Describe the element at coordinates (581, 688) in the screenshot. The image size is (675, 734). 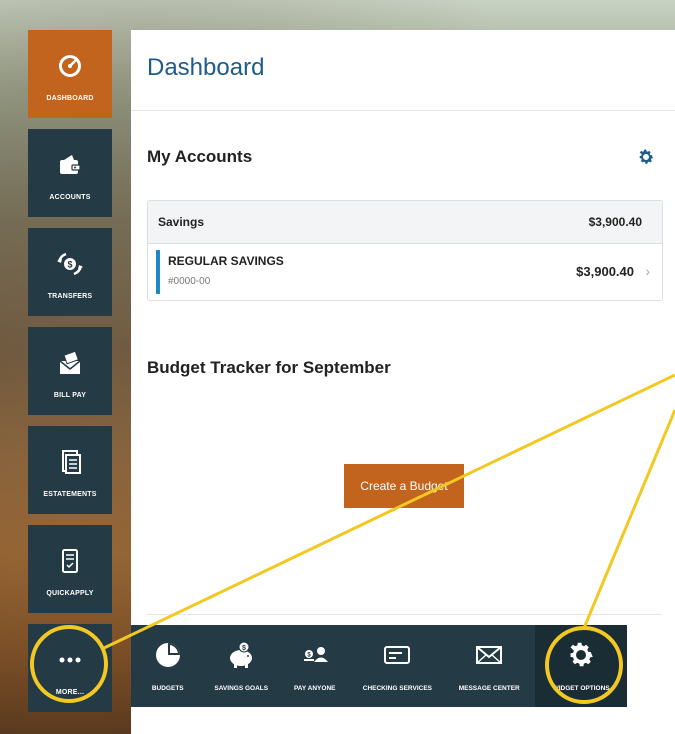
I see `toolbar-item-label: WIDGET OPTIONS` at that location.